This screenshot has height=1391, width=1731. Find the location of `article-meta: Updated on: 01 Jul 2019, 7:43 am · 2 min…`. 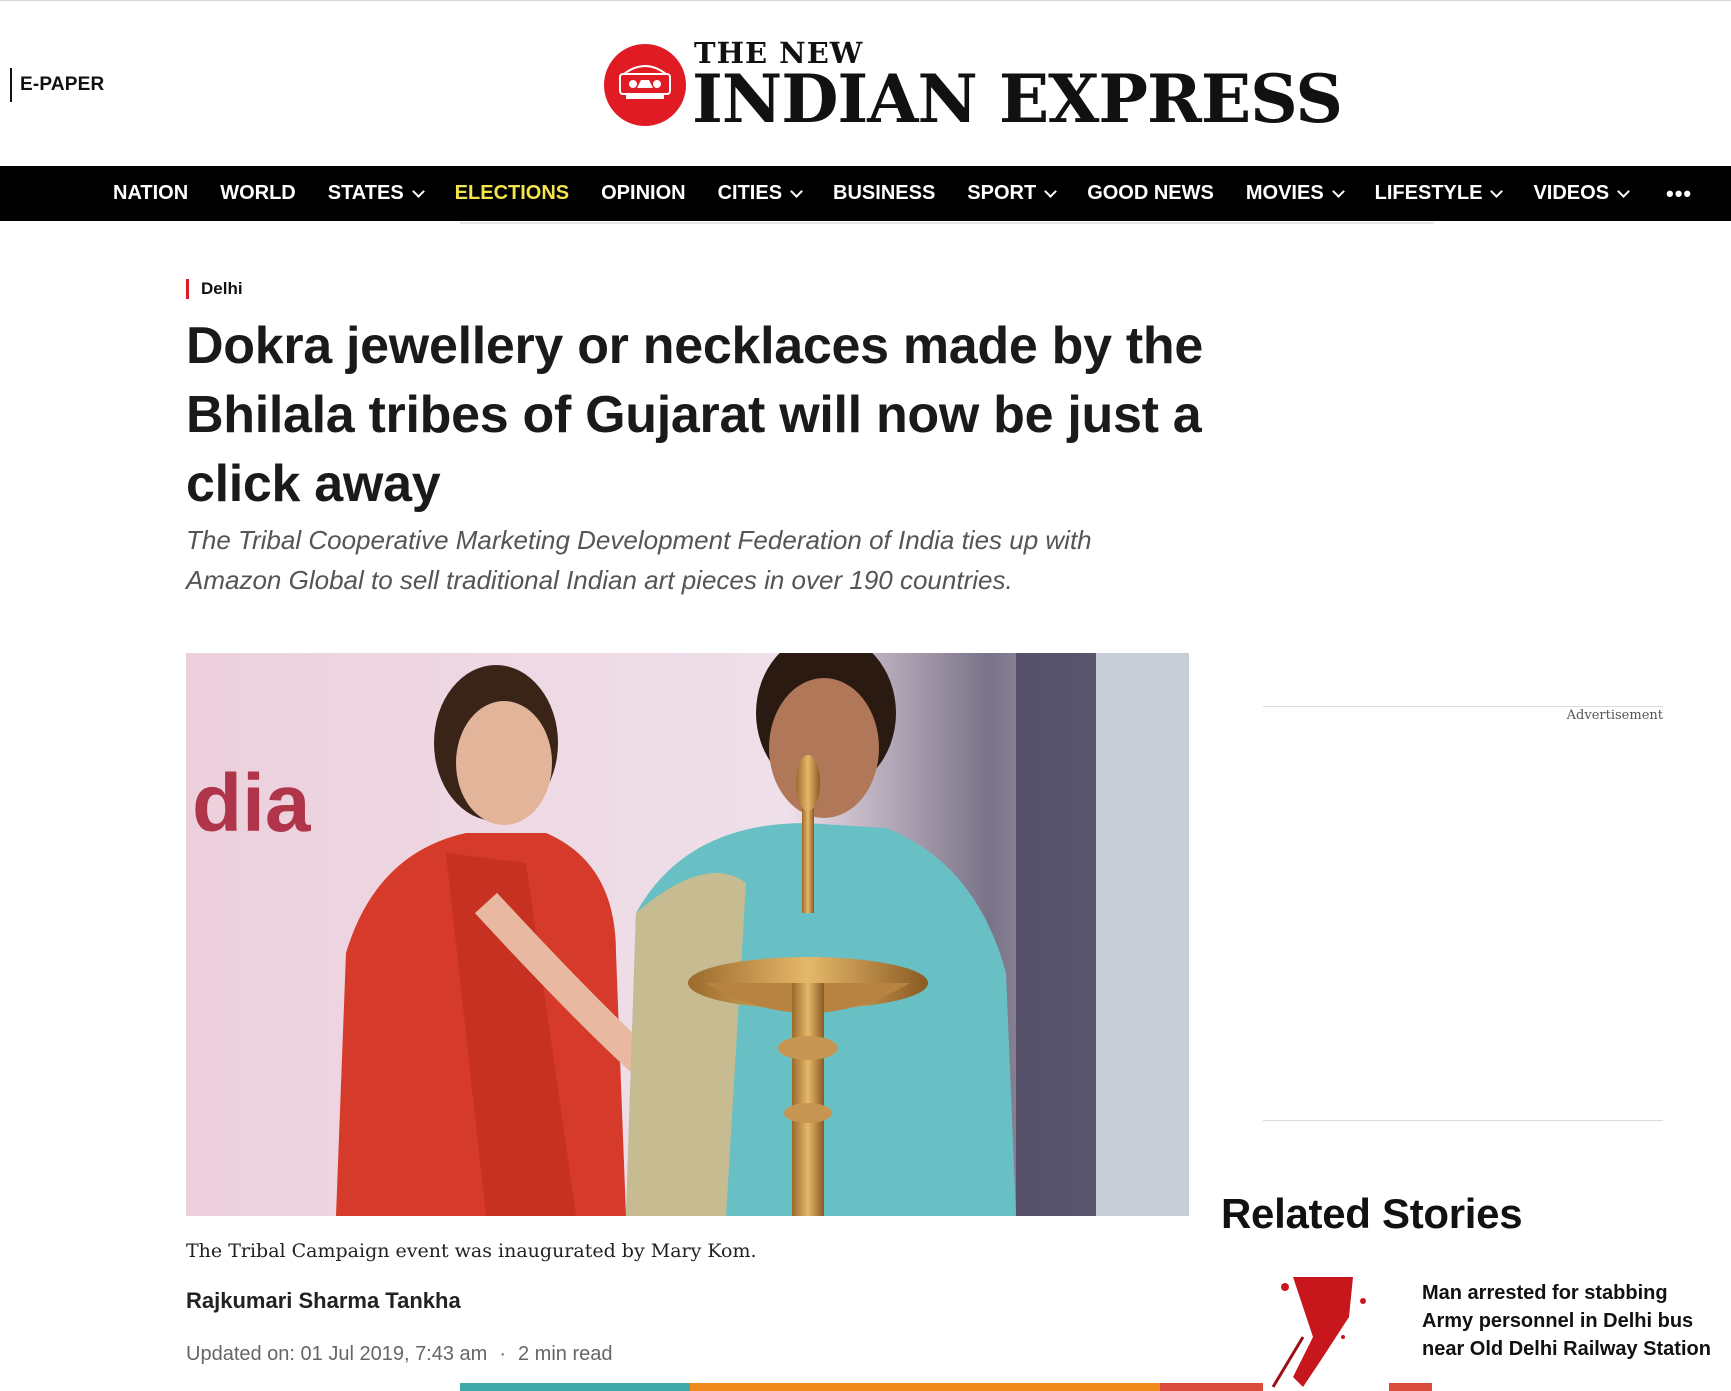

article-meta: Updated on: 01 Jul 2019, 7:43 am · 2 min… is located at coordinates (399, 1354).